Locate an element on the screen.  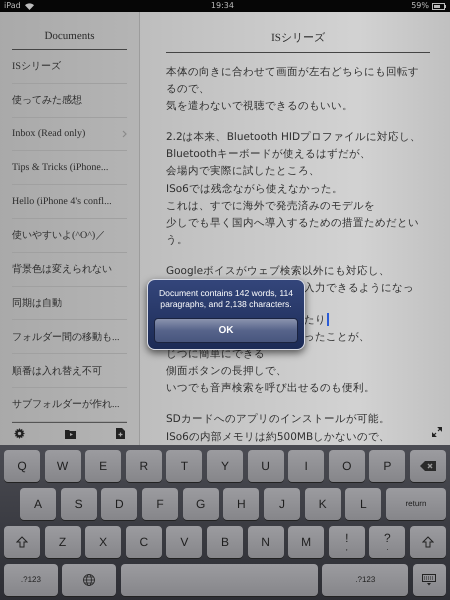
delete-key is located at coordinates (428, 466).